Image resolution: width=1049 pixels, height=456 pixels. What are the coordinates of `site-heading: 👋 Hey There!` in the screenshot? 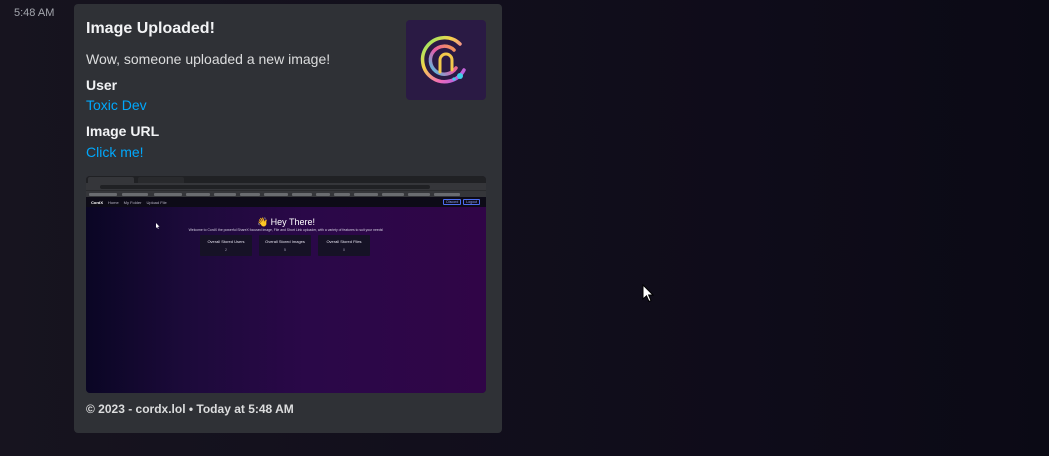 It's located at (286, 222).